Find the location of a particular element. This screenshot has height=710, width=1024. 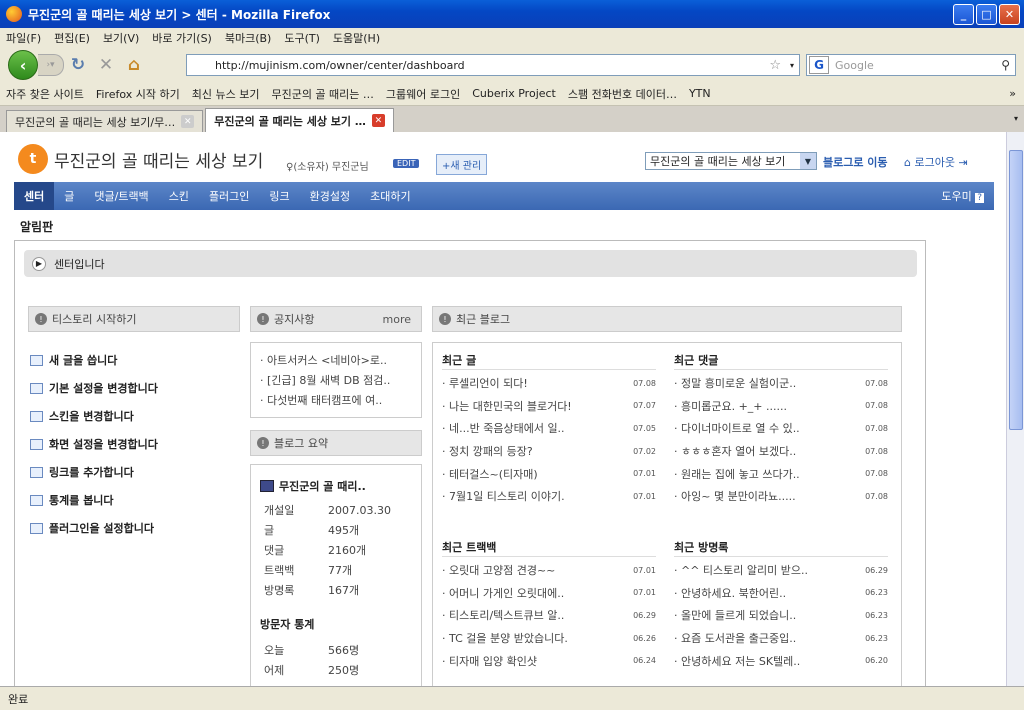

list-item: · 정치 깡패의 등장? 07.02 is located at coordinates (549, 451).